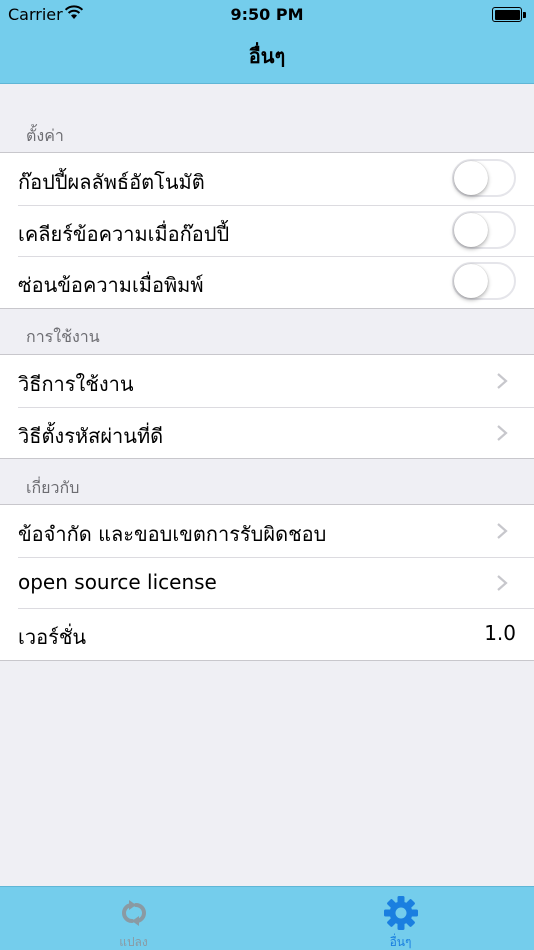 The height and width of the screenshot is (950, 534). I want to click on usage-group: วิธีการใช้งาน วิธีตั้งรหัสผ่านที่ดี, so click(267, 406).